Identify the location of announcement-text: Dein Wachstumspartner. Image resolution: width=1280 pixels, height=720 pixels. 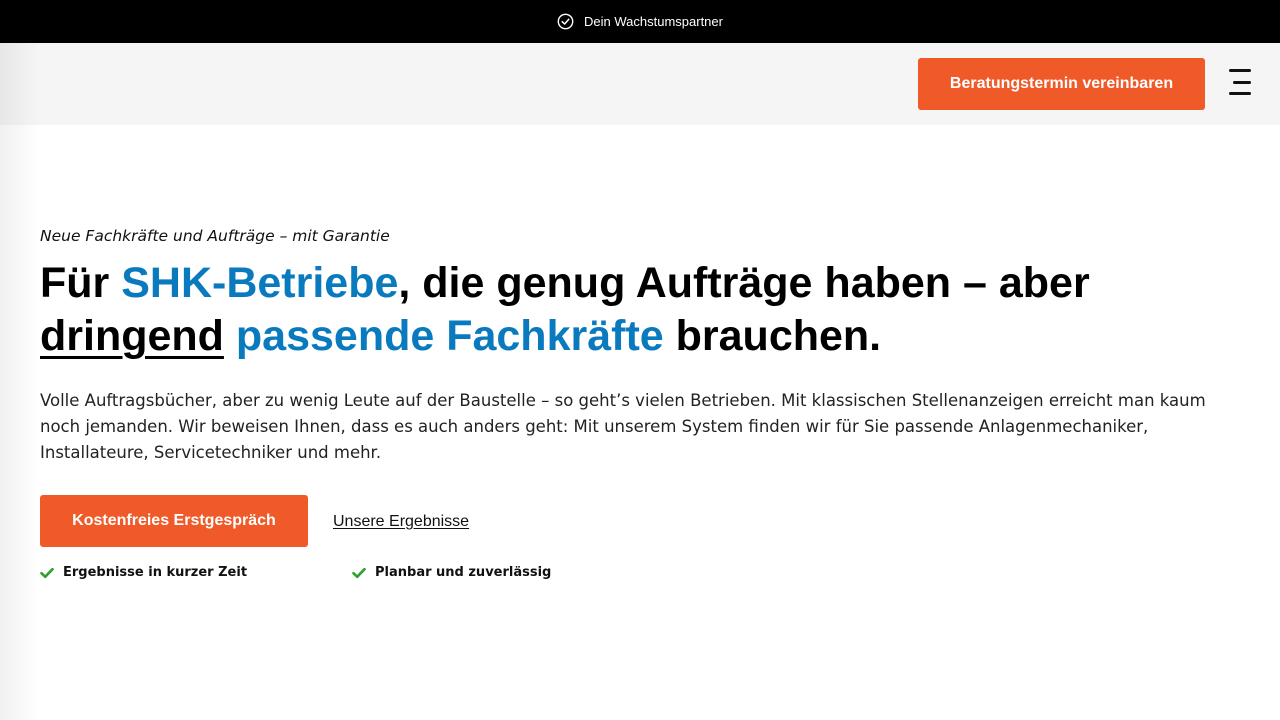
(653, 21).